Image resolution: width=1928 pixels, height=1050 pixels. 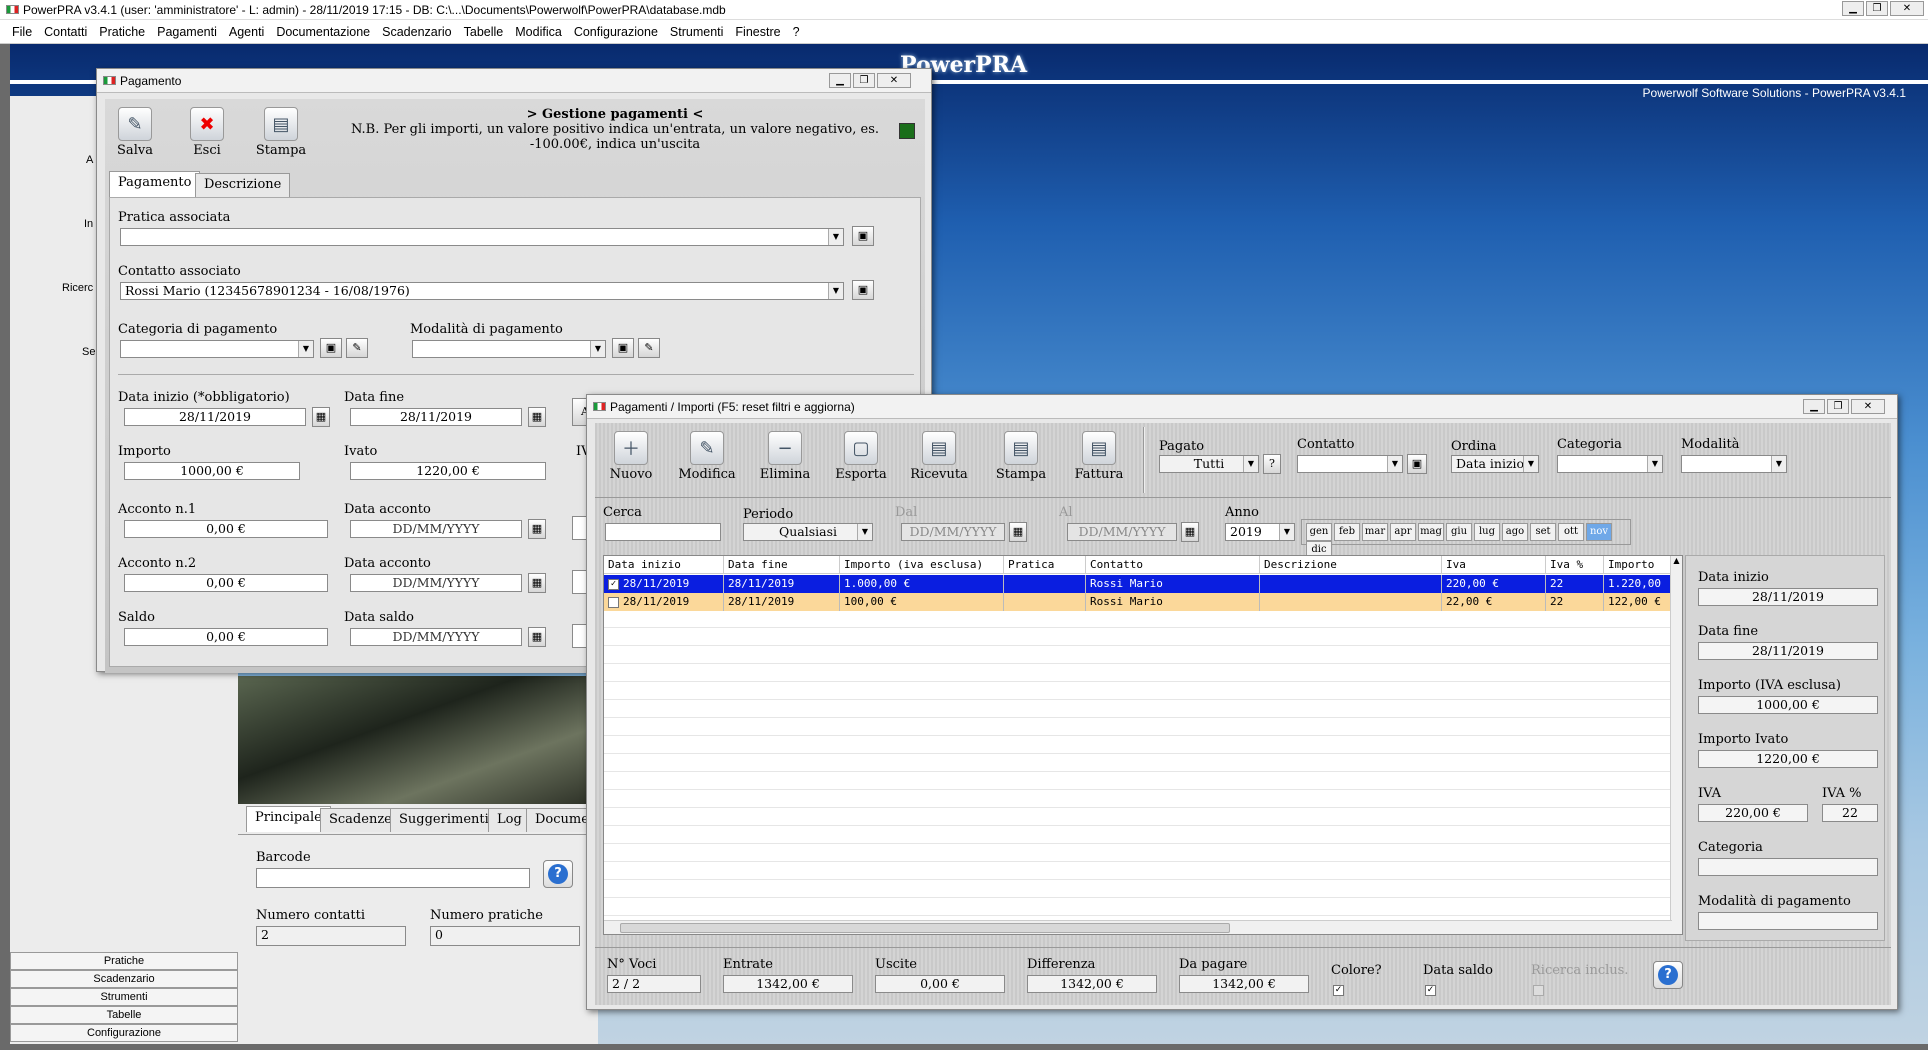 What do you see at coordinates (785, 456) in the screenshot?
I see `elimina-button: − Elimina` at bounding box center [785, 456].